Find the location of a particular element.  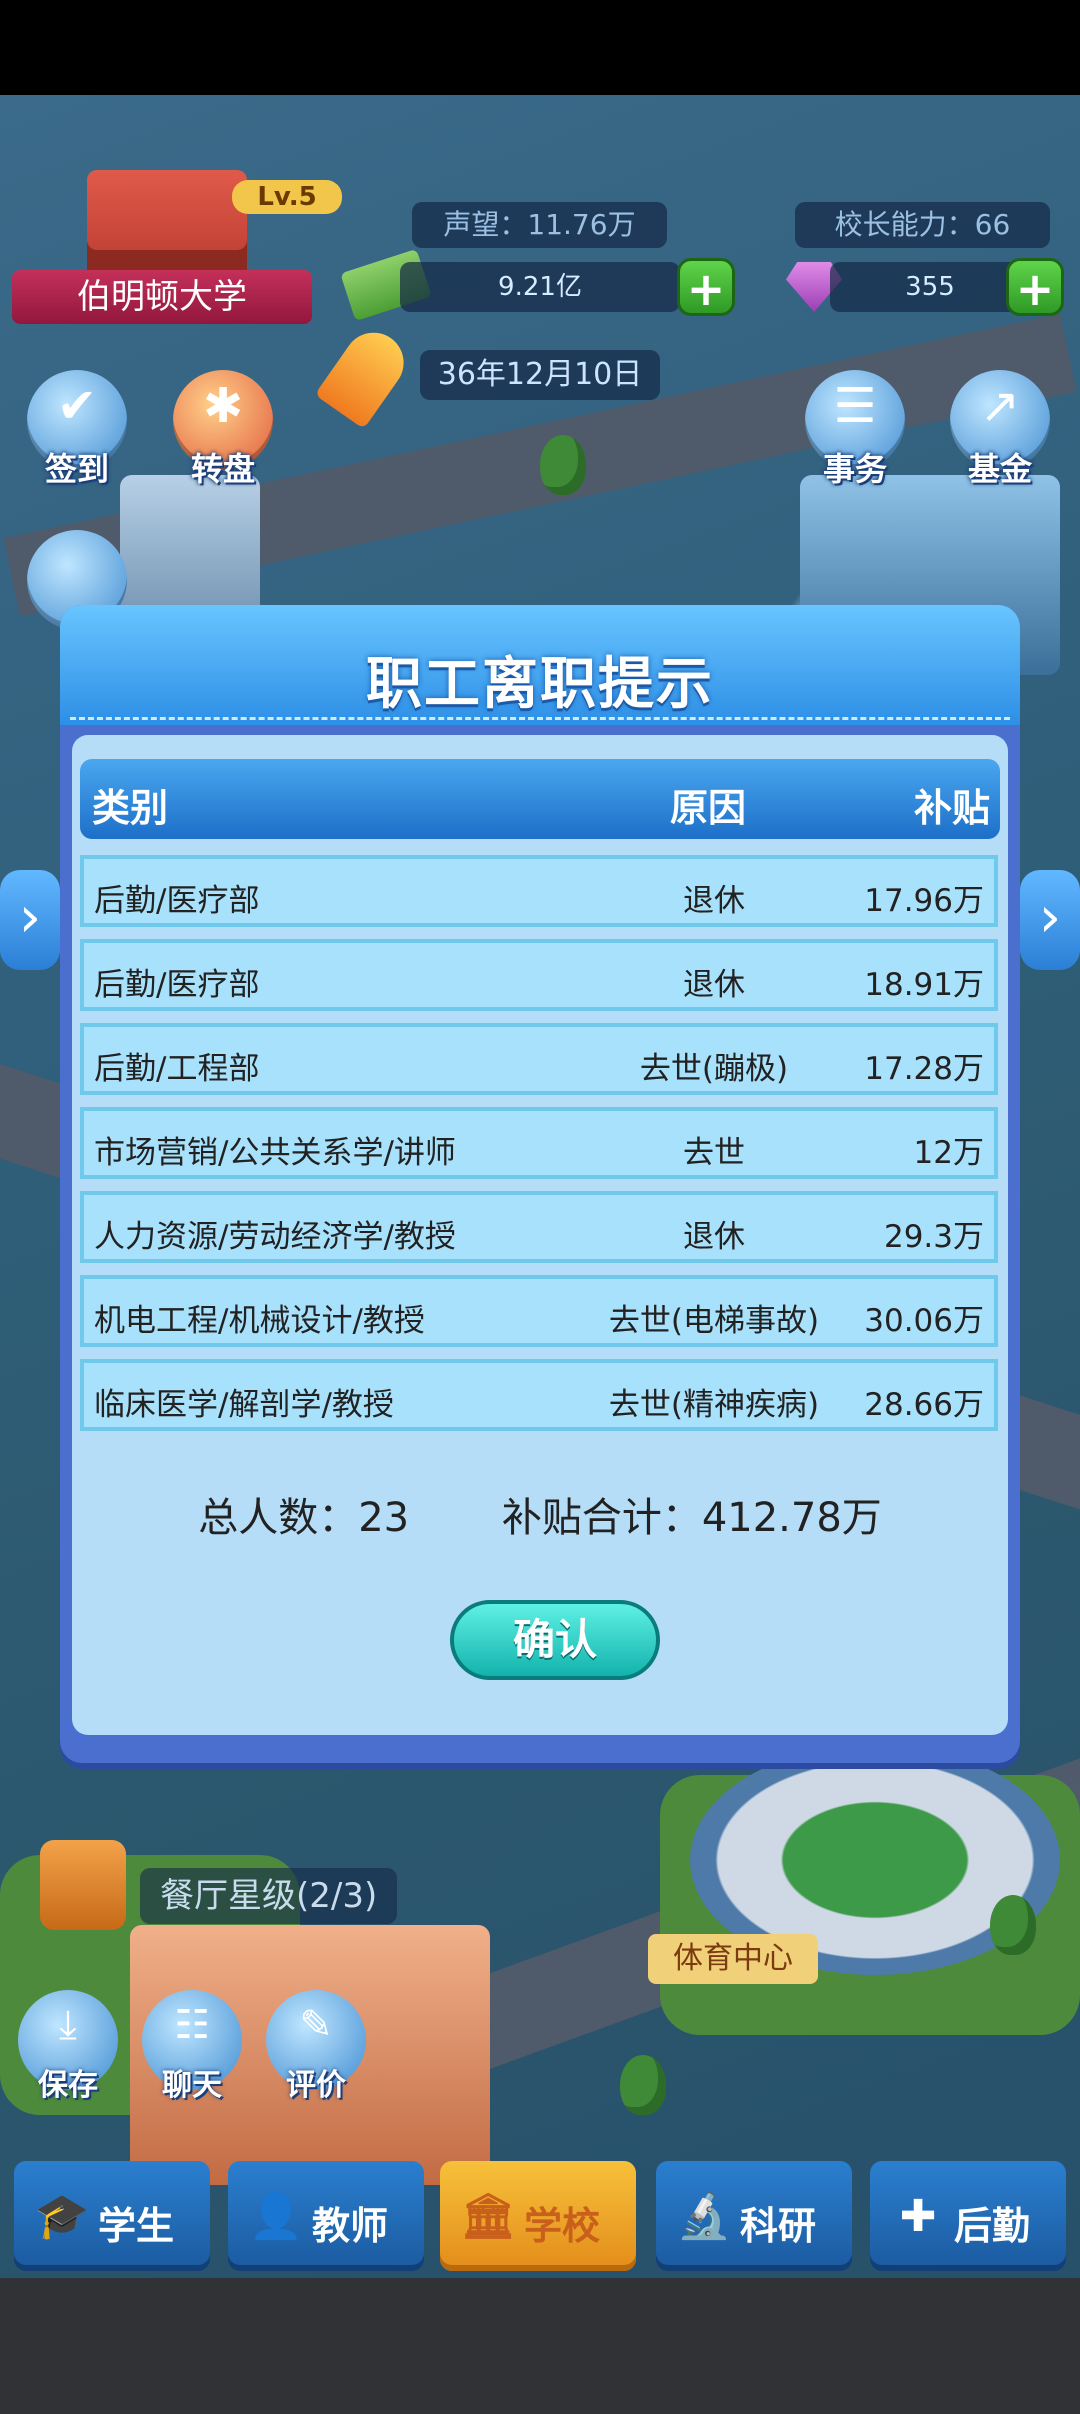

restaurant-rating-label: 餐厅星级(2/3) is located at coordinates (269, 1896).